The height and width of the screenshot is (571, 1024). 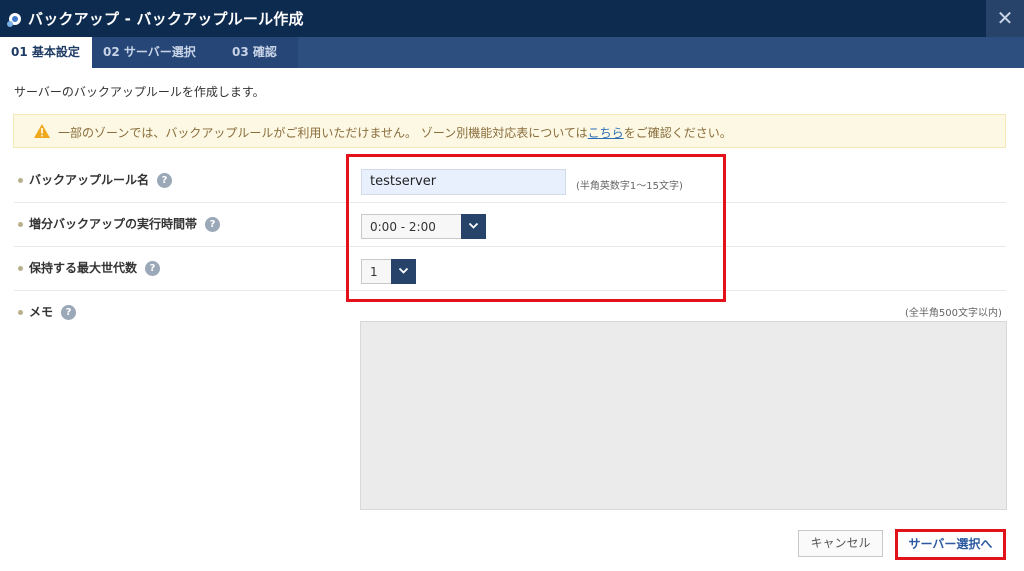 What do you see at coordinates (156, 52) in the screenshot?
I see `tab-server-selection: 02 サーバー選択` at bounding box center [156, 52].